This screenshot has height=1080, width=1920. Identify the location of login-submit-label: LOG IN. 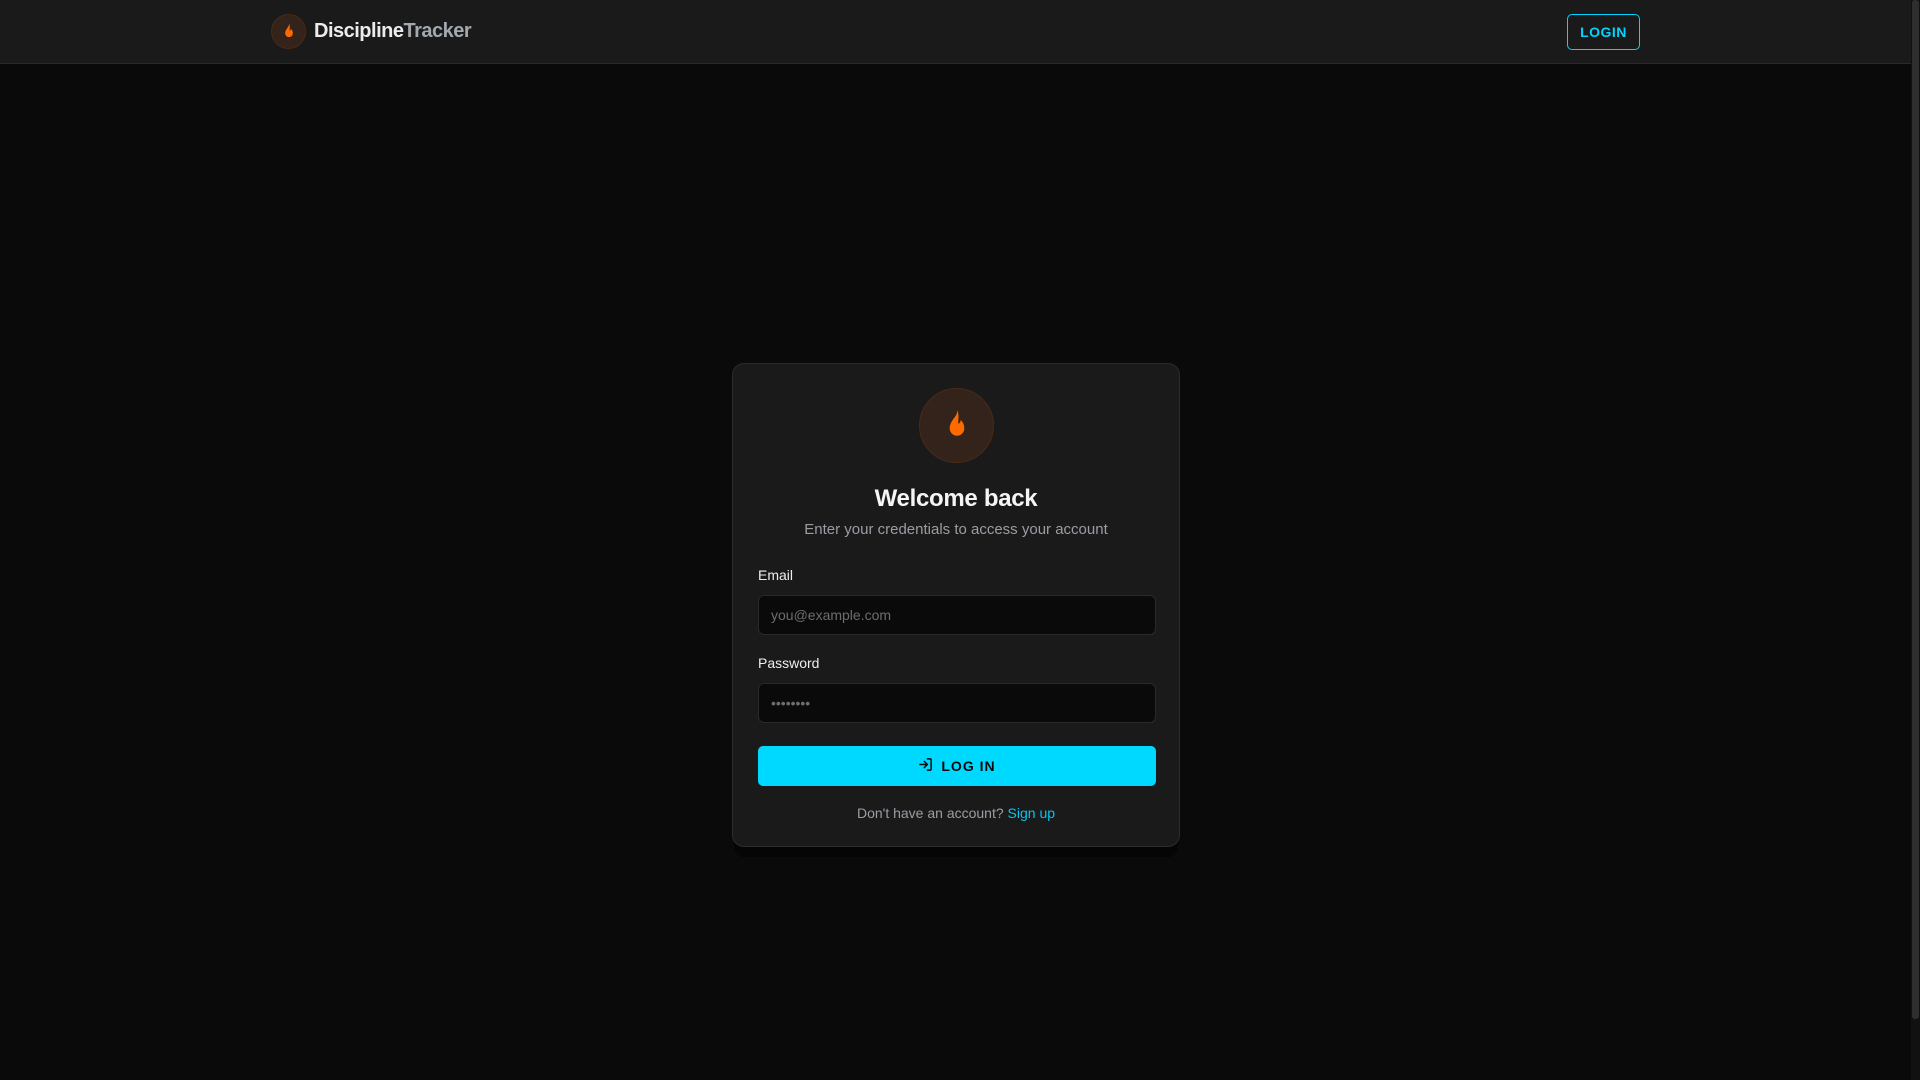
(968, 766).